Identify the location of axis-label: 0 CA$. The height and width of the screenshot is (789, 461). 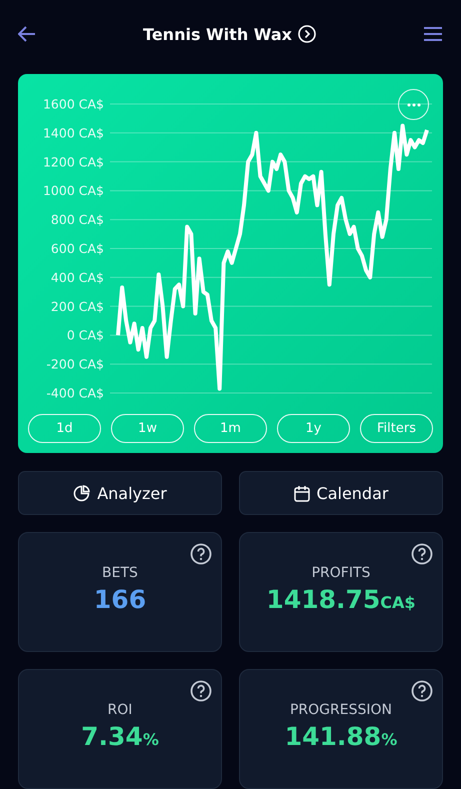
(85, 335).